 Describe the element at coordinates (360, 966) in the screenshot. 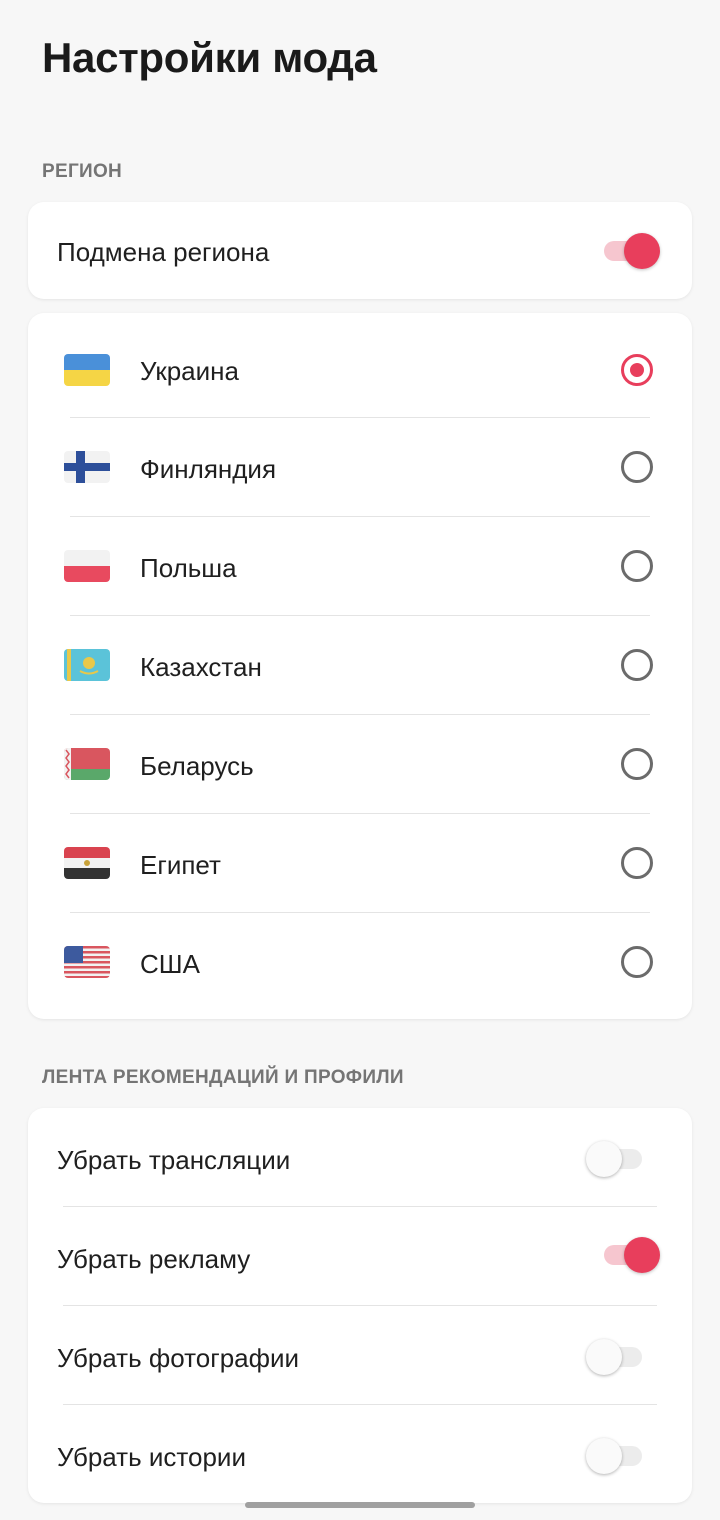

I see `country-row-usa: США` at that location.